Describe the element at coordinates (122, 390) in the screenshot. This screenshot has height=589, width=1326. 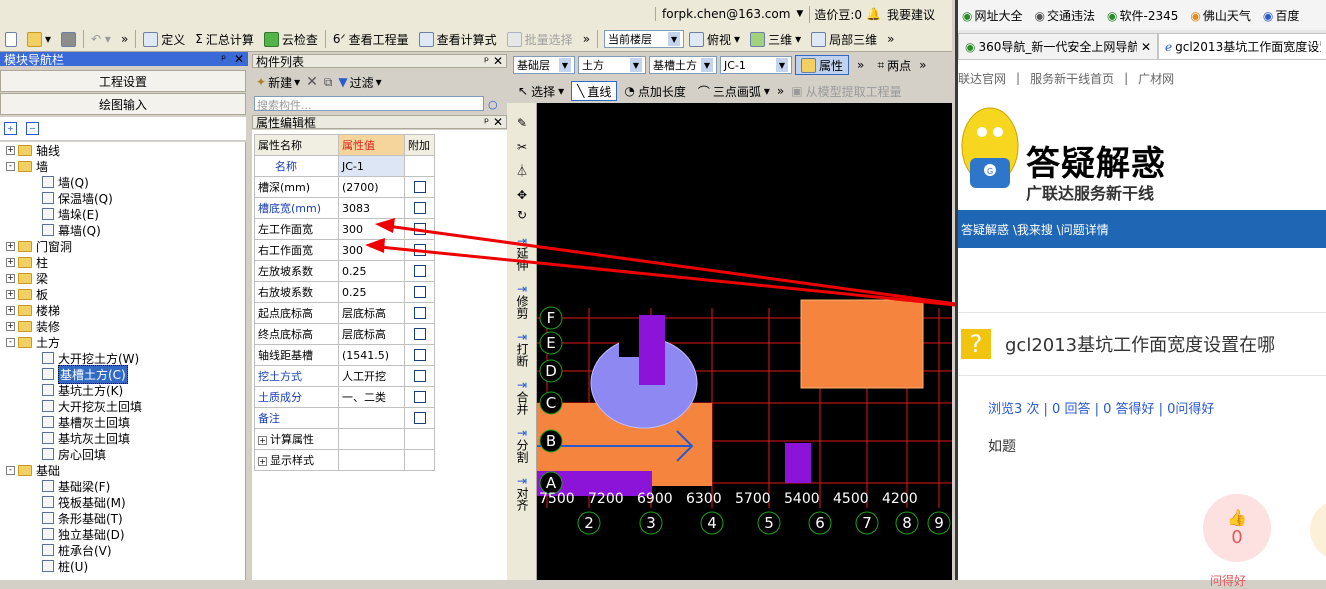
I see `tree-item: 基坑土方(K)` at that location.